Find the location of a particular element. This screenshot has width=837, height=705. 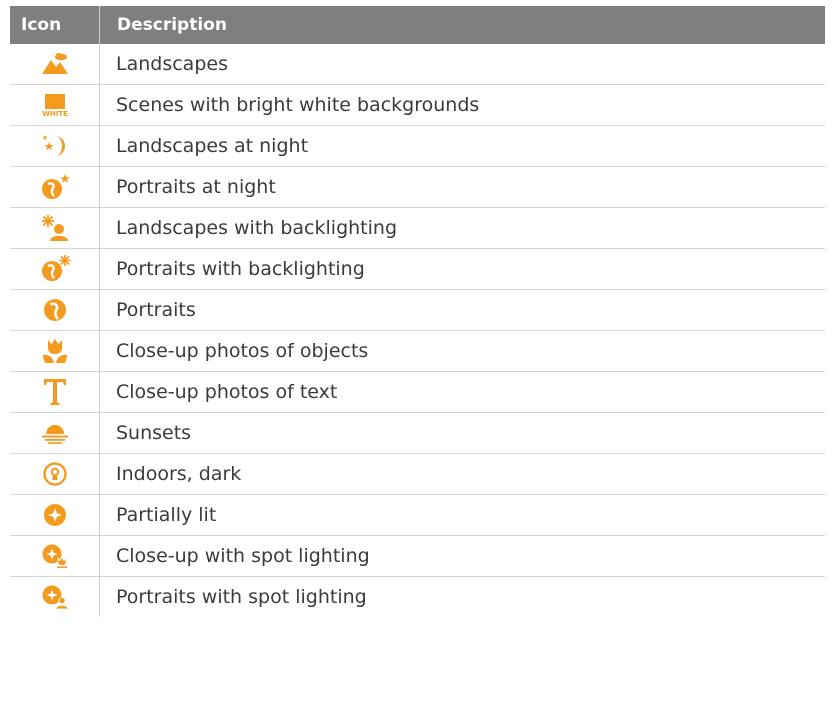

description-column-header: Description is located at coordinates (462, 25).